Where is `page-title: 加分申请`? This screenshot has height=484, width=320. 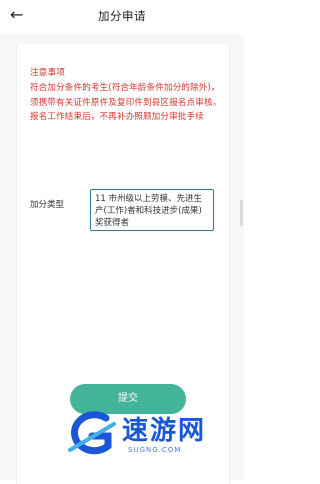 page-title: 加分申请 is located at coordinates (122, 16).